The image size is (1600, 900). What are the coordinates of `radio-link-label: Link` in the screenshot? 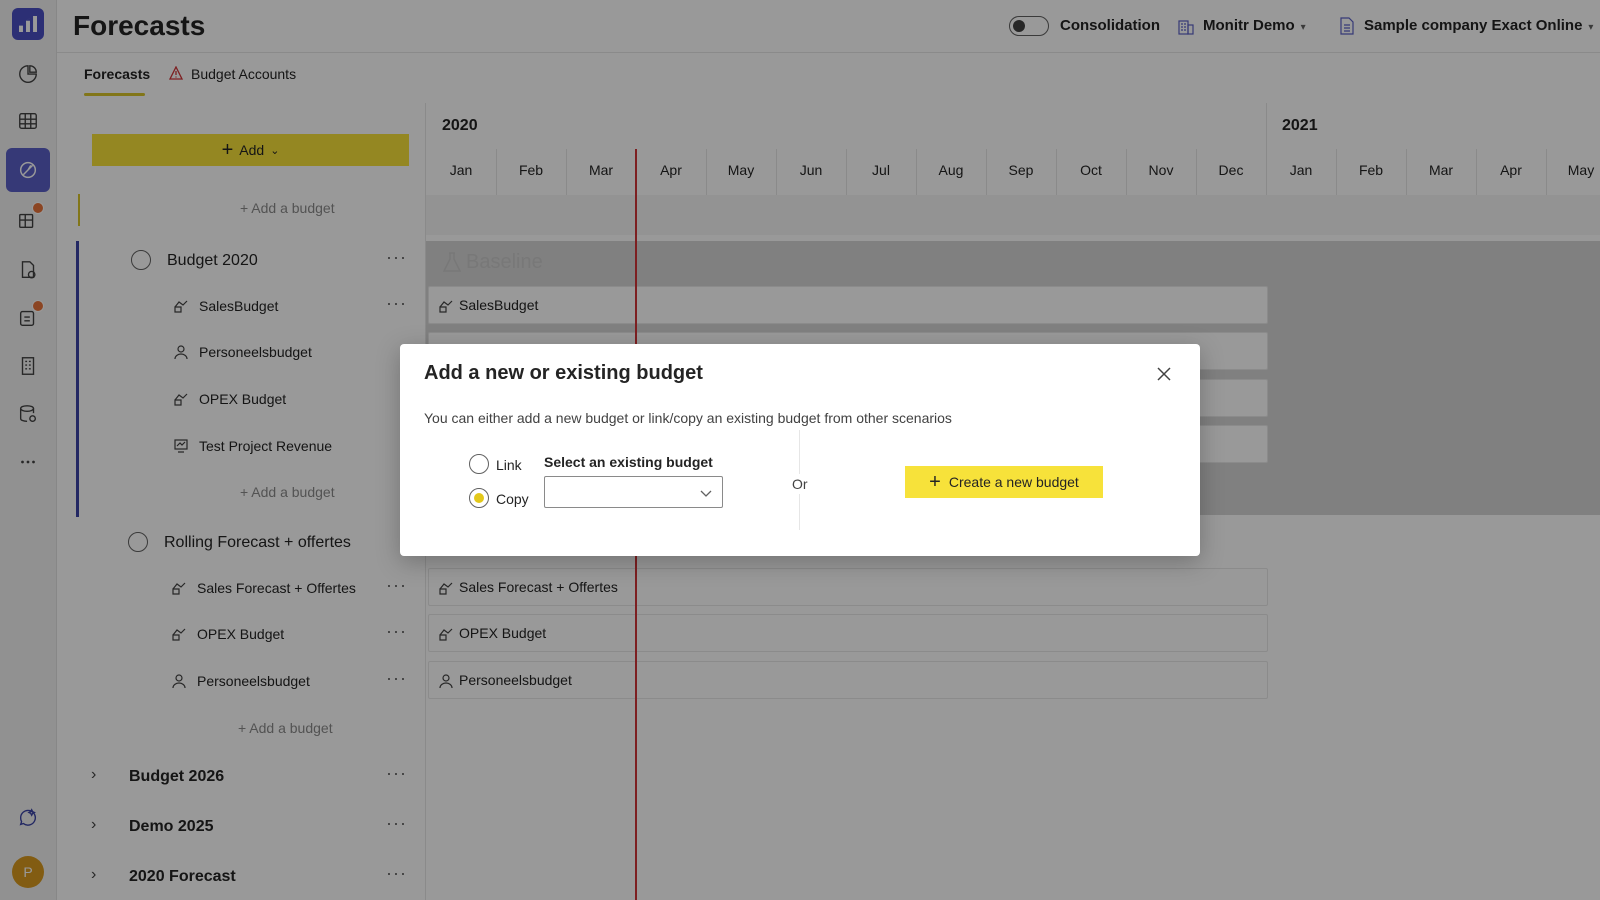 It's located at (509, 465).